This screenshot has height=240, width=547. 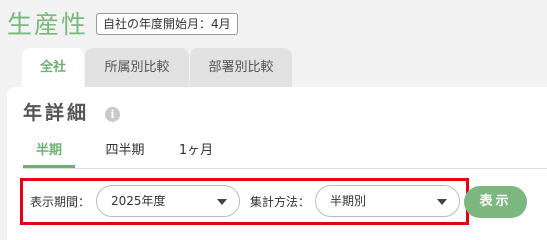 What do you see at coordinates (138, 201) in the screenshot?
I see `display-period-value: 2025年度` at bounding box center [138, 201].